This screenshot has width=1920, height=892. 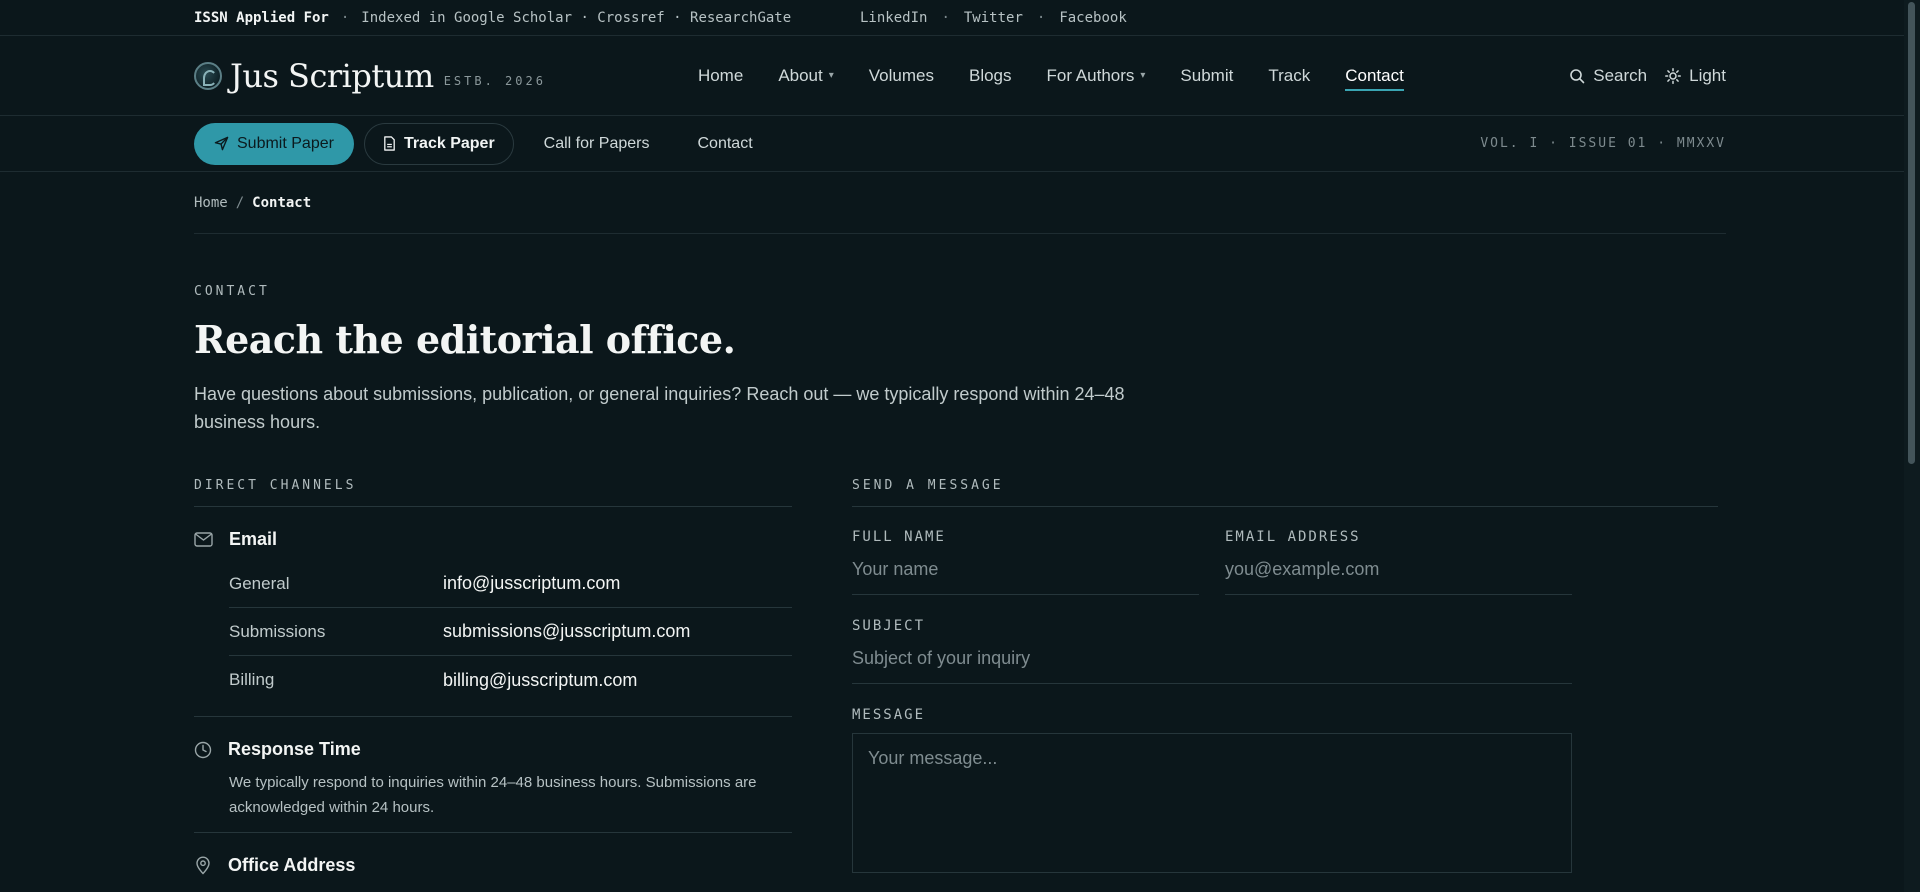 I want to click on page-scrollbar, so click(x=1912, y=446).